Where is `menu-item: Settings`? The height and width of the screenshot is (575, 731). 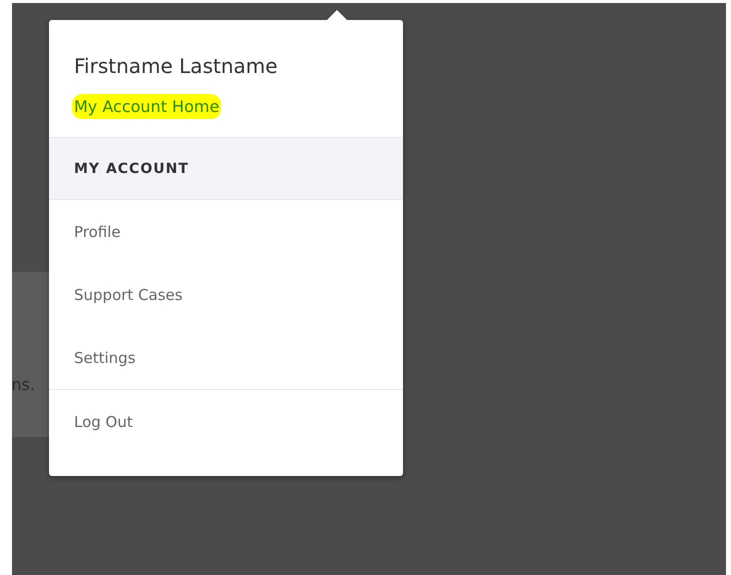 menu-item: Settings is located at coordinates (226, 357).